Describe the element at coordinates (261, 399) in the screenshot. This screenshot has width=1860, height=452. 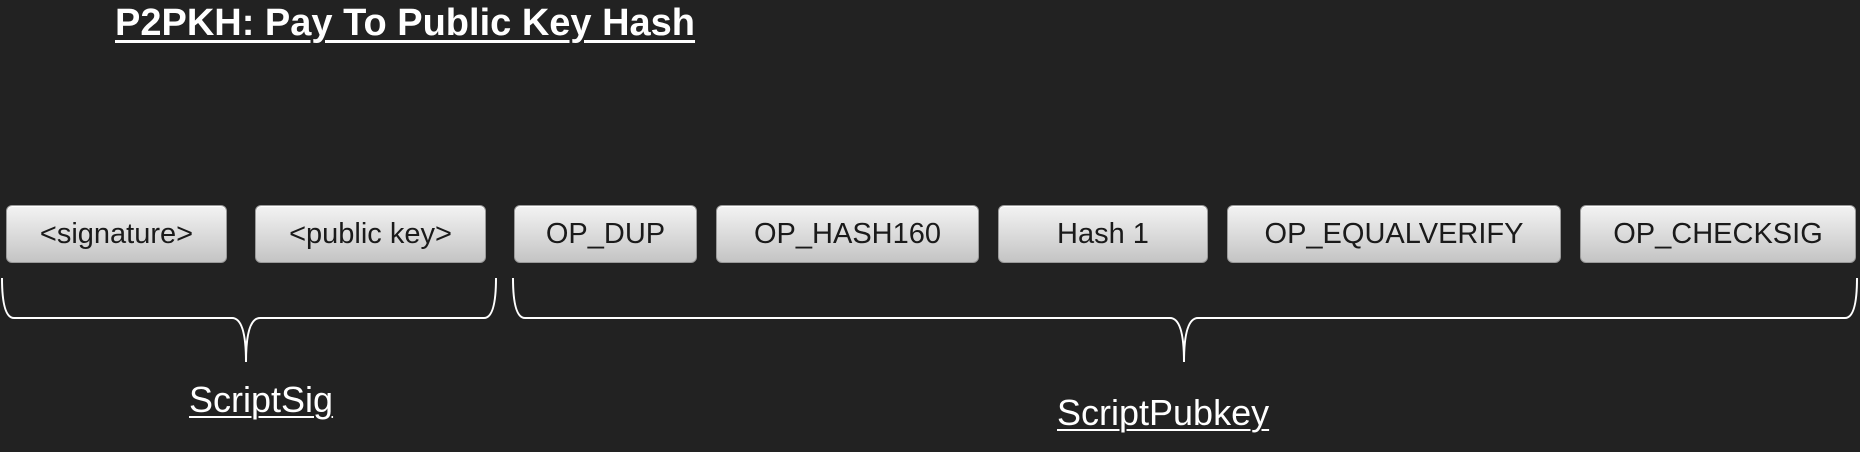
I see `scriptsig-label: ScriptSig` at that location.